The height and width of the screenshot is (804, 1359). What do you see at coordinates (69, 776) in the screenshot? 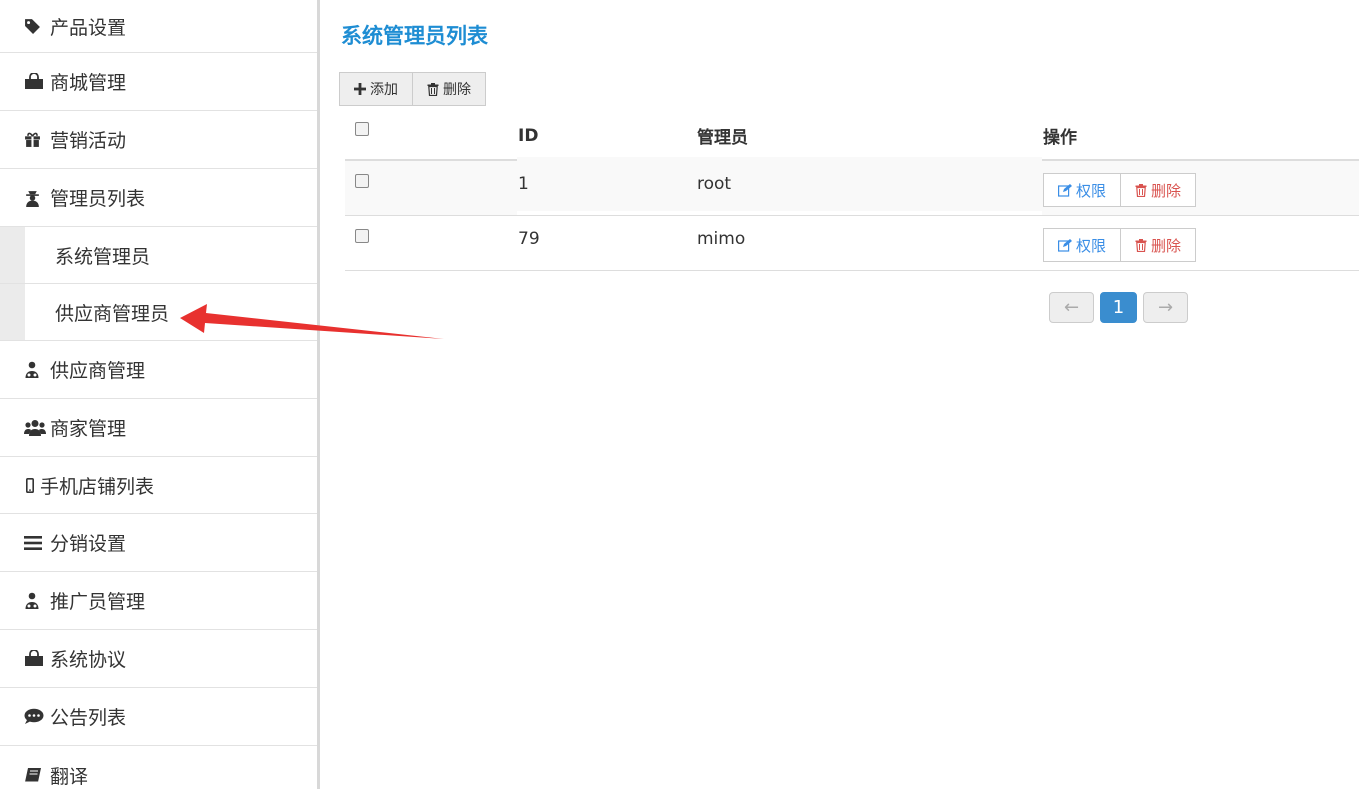
I see `sidebar-item-label: 翻译` at bounding box center [69, 776].